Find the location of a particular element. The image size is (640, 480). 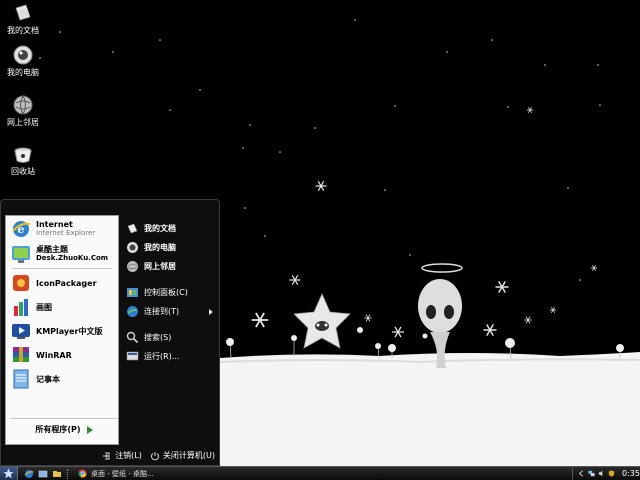

recent-label: 记事本 is located at coordinates (48, 379).